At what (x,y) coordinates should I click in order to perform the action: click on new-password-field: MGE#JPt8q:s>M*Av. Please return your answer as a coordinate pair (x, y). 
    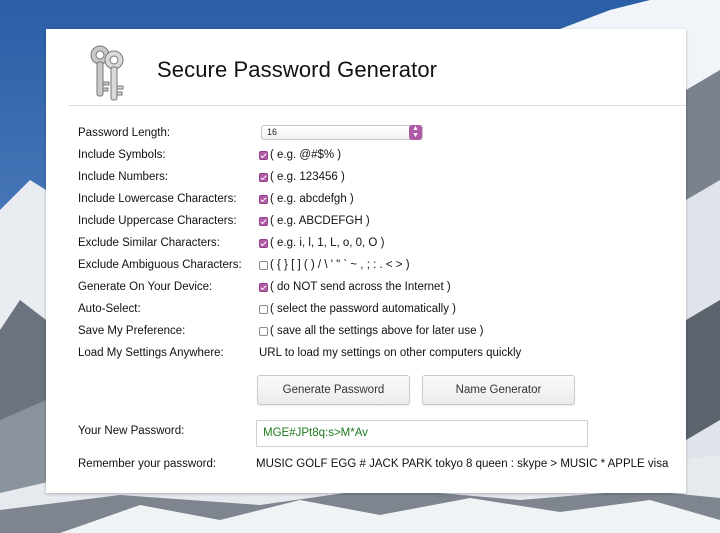
    Looking at the image, I should click on (422, 433).